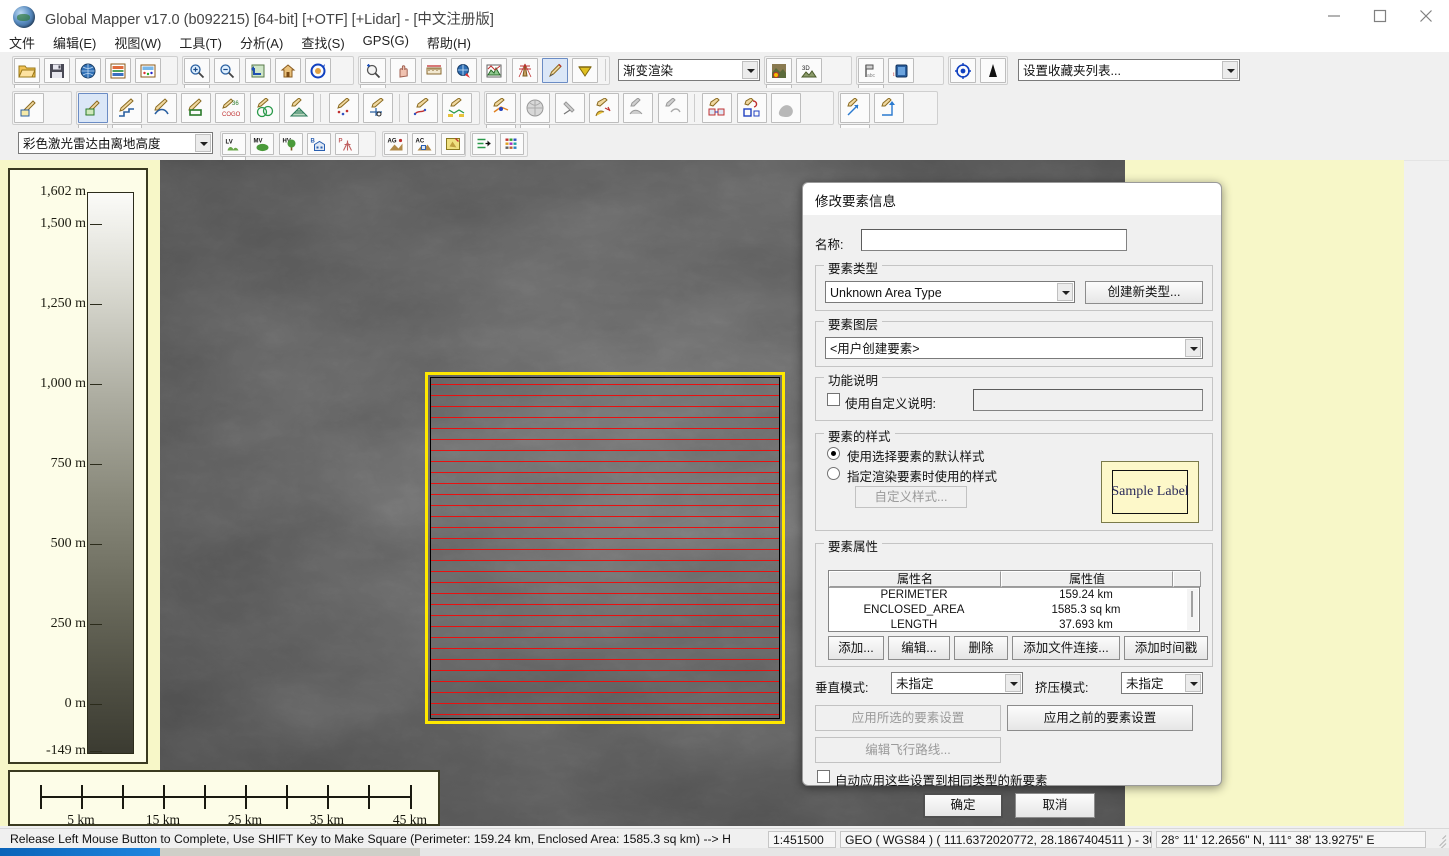 This screenshot has width=1449, height=856. What do you see at coordinates (29, 108) in the screenshot?
I see `create-area-icon` at bounding box center [29, 108].